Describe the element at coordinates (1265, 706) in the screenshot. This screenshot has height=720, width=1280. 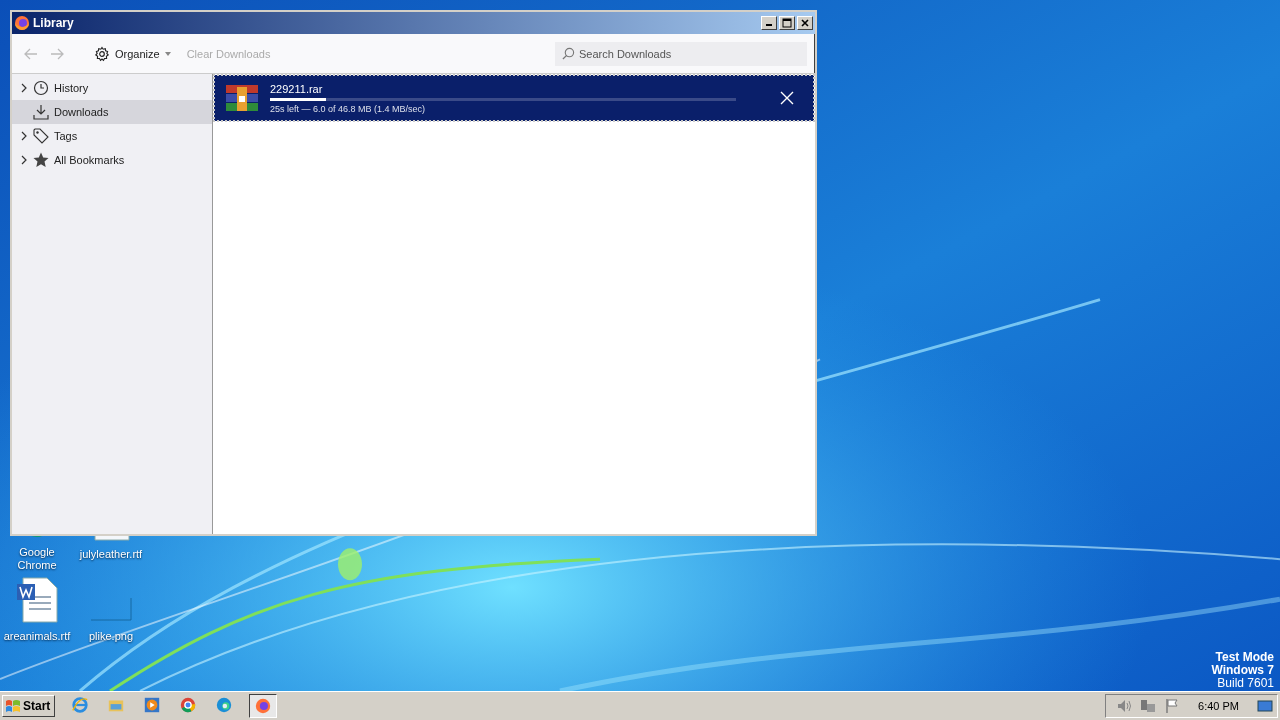
I see `show-desktop-icon` at that location.